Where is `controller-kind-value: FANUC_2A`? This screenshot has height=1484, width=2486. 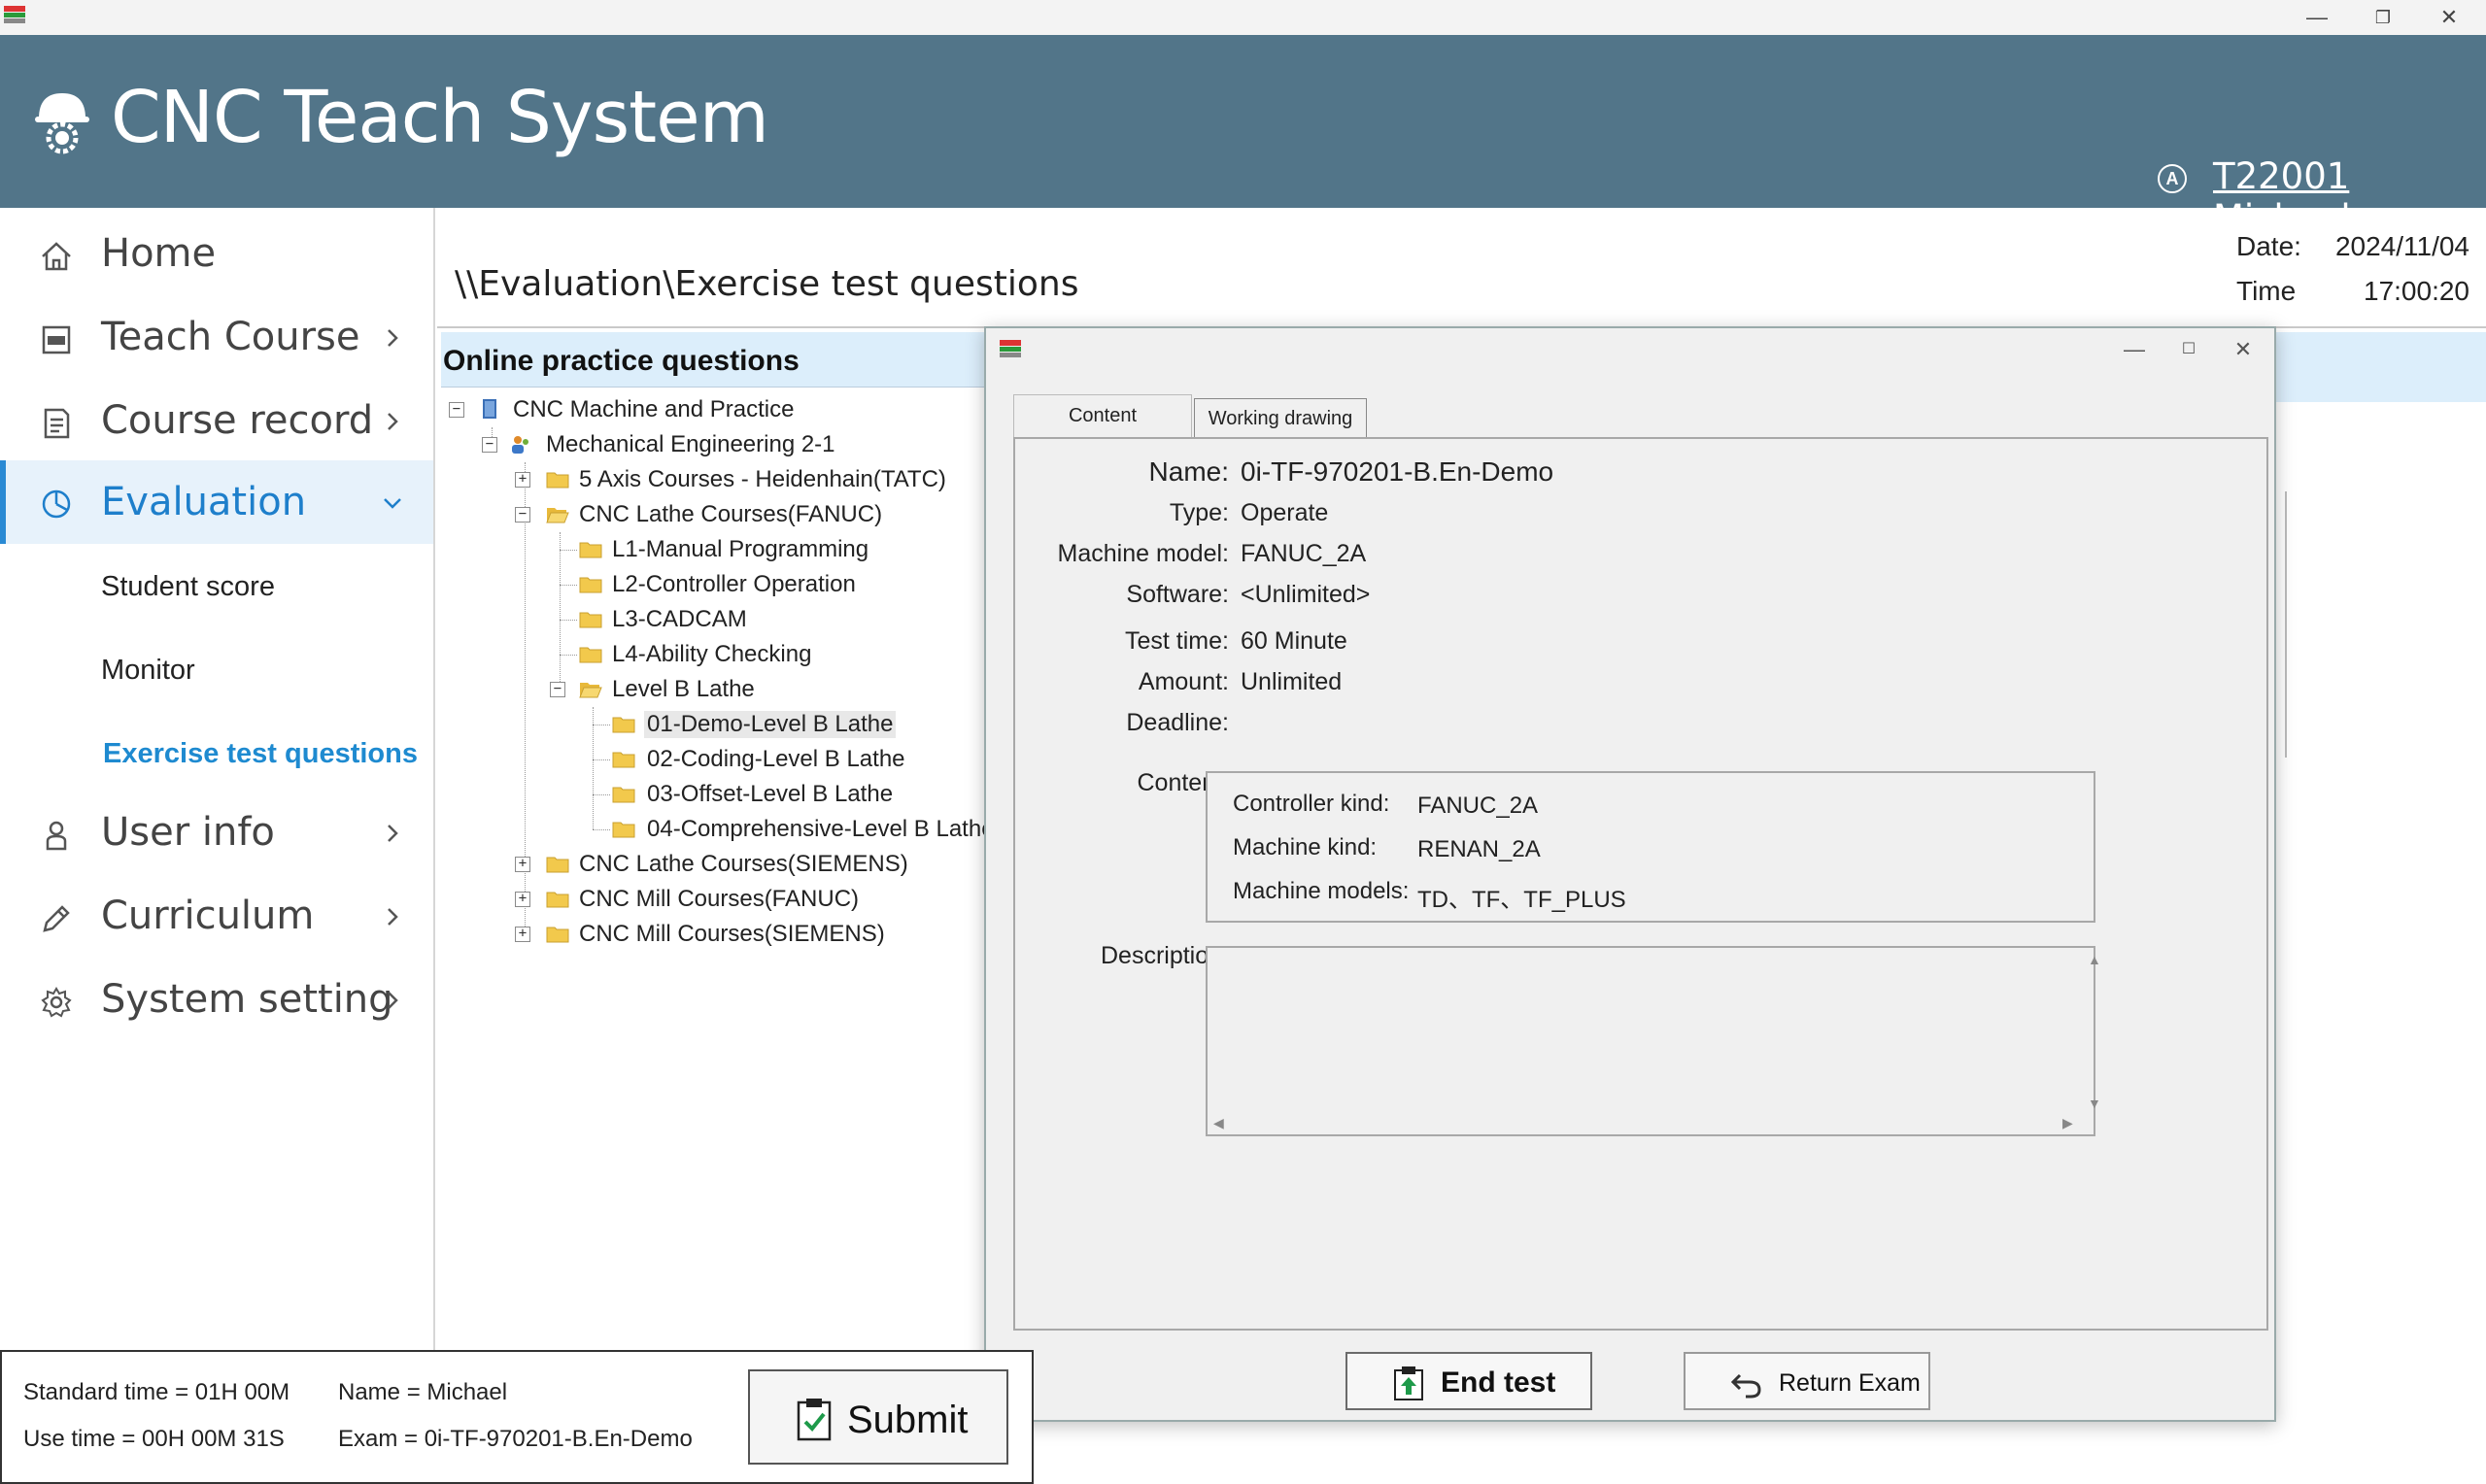 controller-kind-value: FANUC_2A is located at coordinates (1478, 806).